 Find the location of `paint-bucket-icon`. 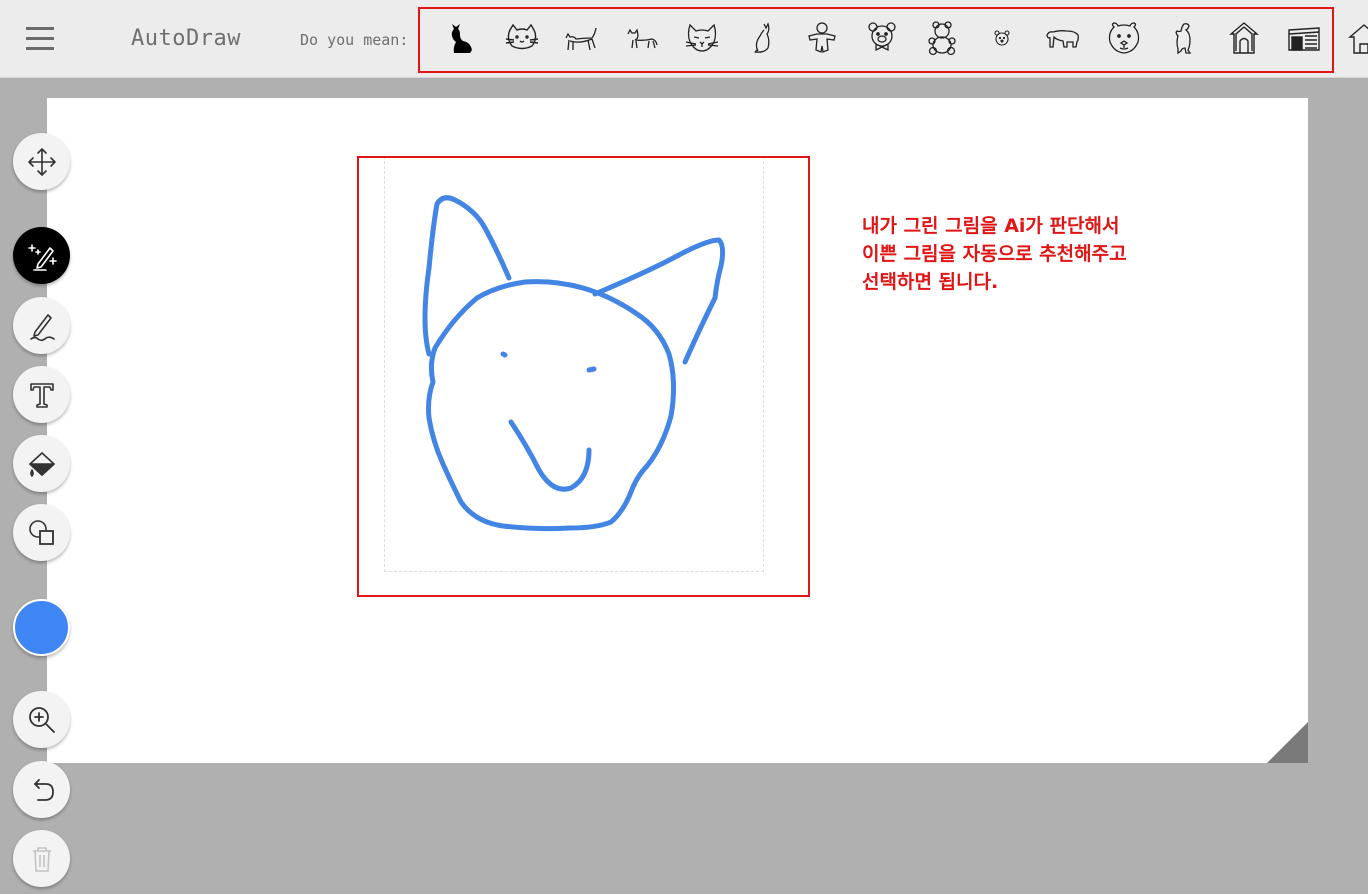

paint-bucket-icon is located at coordinates (41, 464).